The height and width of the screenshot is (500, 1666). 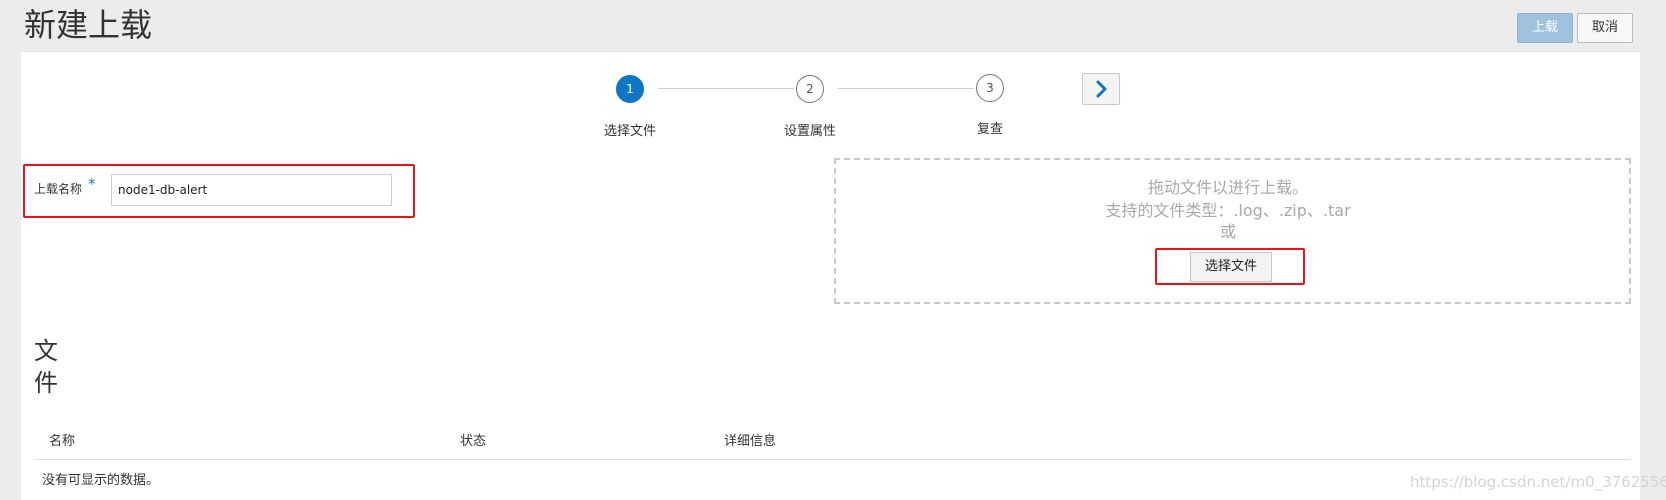 I want to click on dropzone-instruction: 拖动文件以进行上载。, so click(x=1227, y=187).